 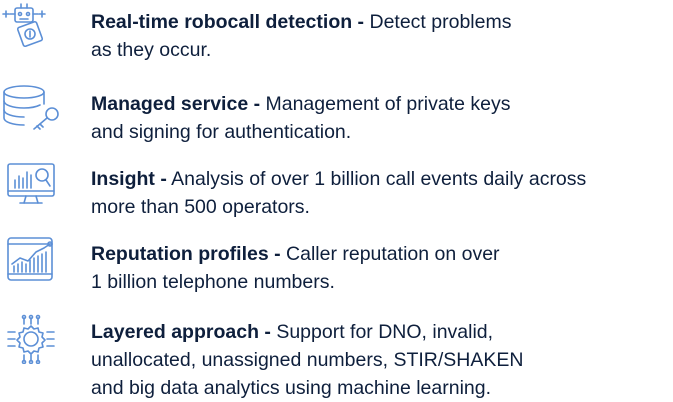 What do you see at coordinates (151, 50) in the screenshot?
I see `feature-description: as they occur.` at bounding box center [151, 50].